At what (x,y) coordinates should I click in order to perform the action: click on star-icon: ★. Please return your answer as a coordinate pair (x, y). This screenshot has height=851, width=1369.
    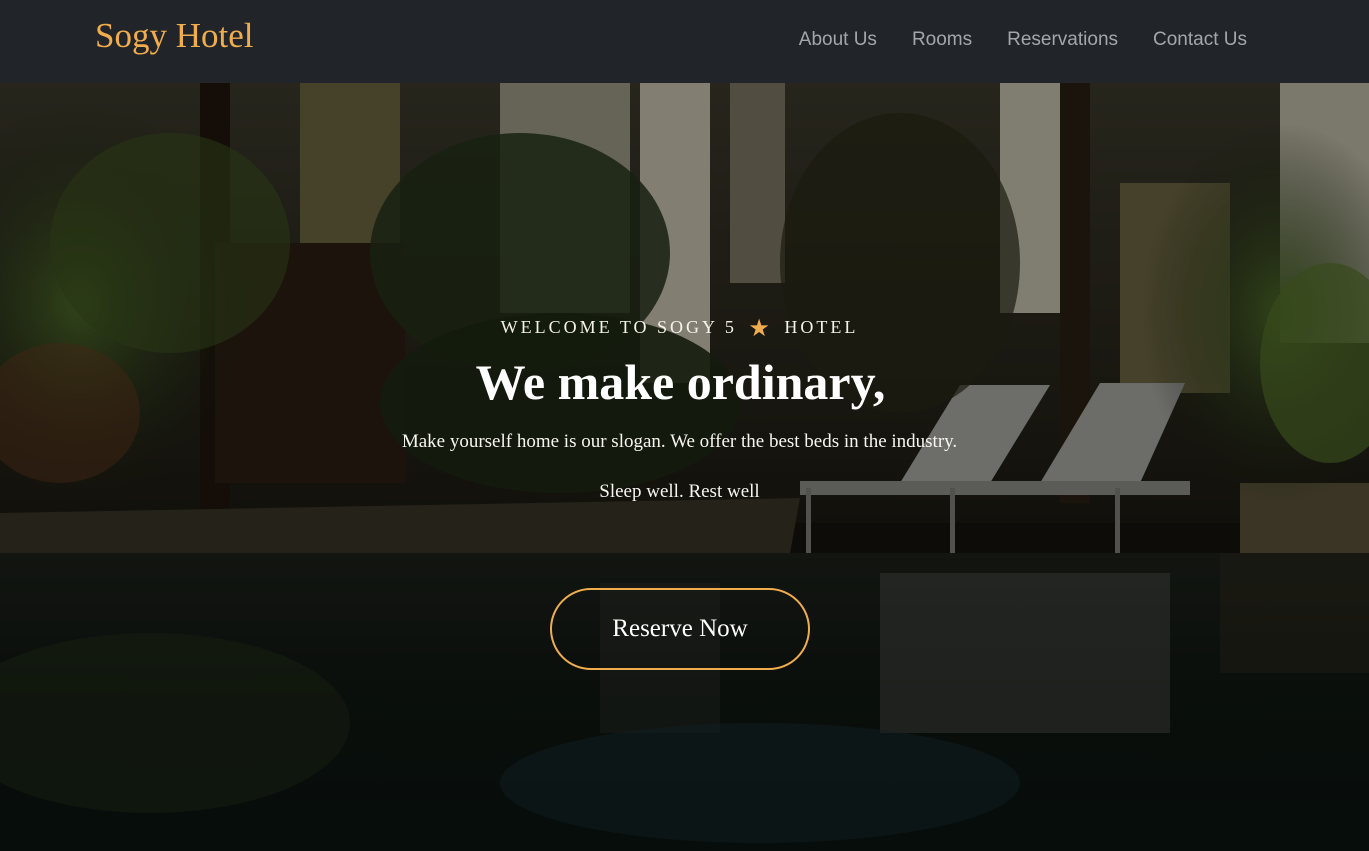
    Looking at the image, I should click on (760, 329).